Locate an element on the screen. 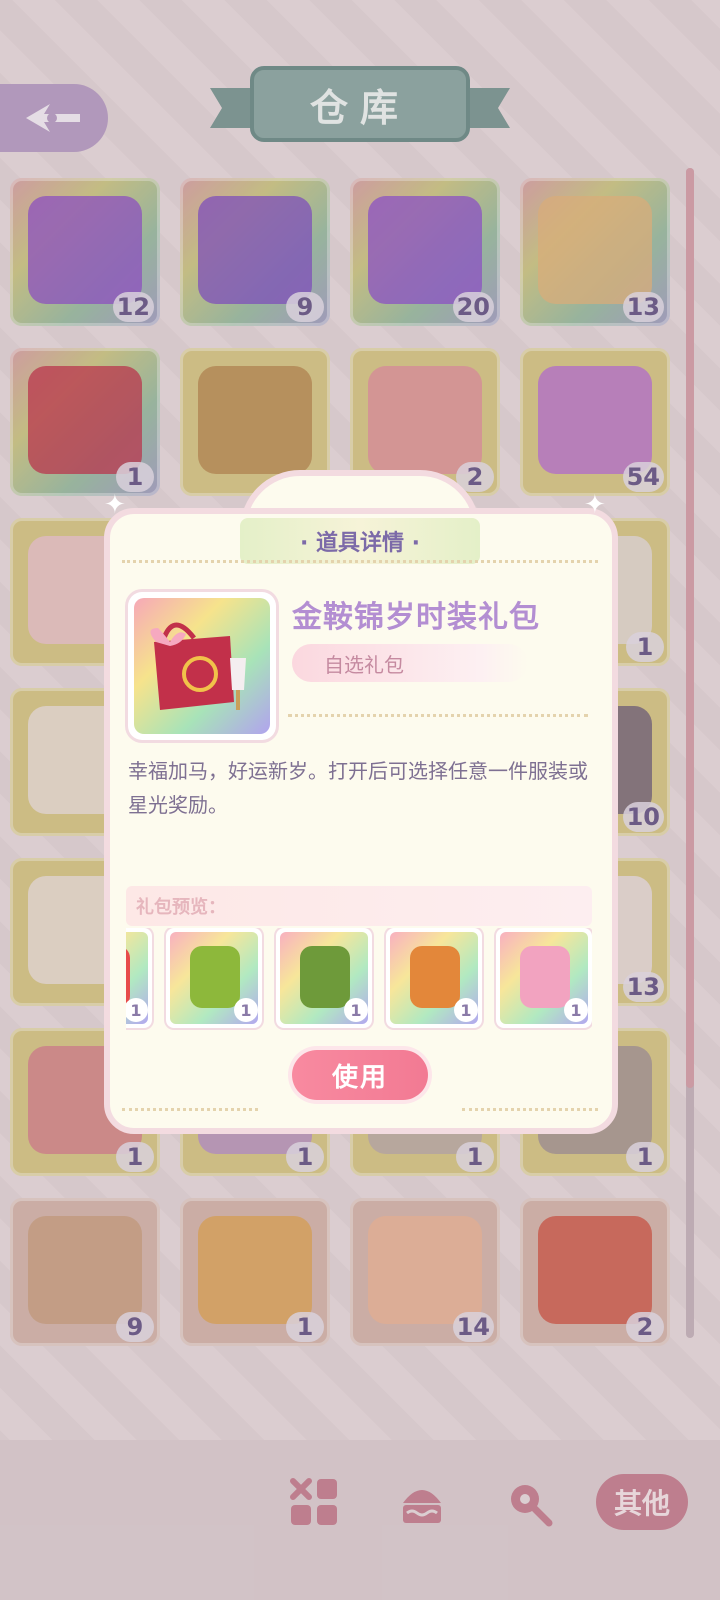  preview-item-green-dress: 1 is located at coordinates (214, 978).